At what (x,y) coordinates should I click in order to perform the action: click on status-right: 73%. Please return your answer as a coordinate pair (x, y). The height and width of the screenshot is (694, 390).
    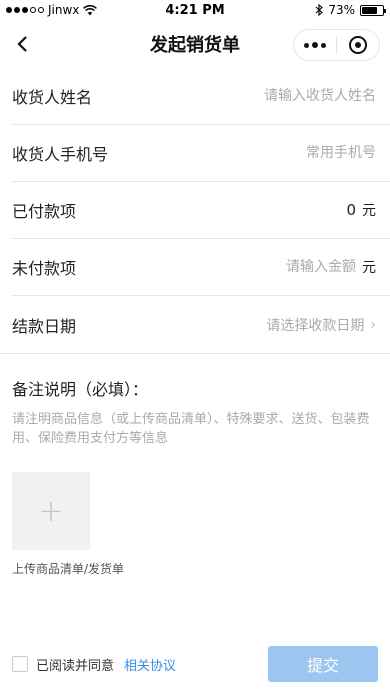
    Looking at the image, I should click on (350, 10).